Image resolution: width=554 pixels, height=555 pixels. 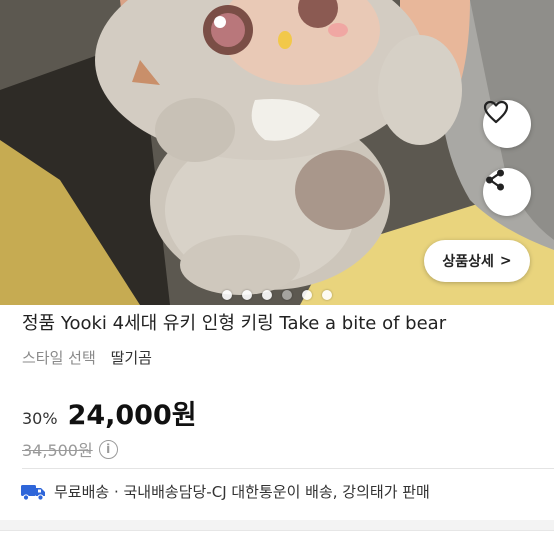 What do you see at coordinates (495, 180) in the screenshot?
I see `share-icon` at bounding box center [495, 180].